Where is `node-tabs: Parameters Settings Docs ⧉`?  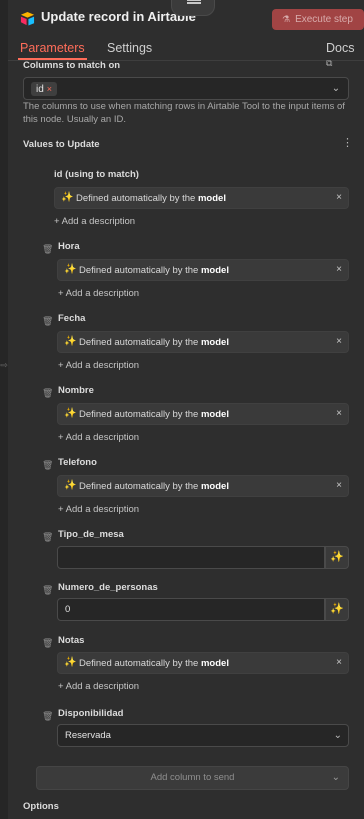
node-tabs: Parameters Settings Docs ⧉ is located at coordinates (186, 54).